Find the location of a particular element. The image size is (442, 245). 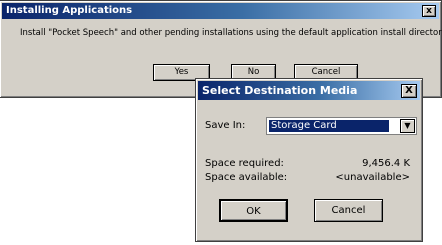

chevron-down-icon: ▼ is located at coordinates (407, 126).